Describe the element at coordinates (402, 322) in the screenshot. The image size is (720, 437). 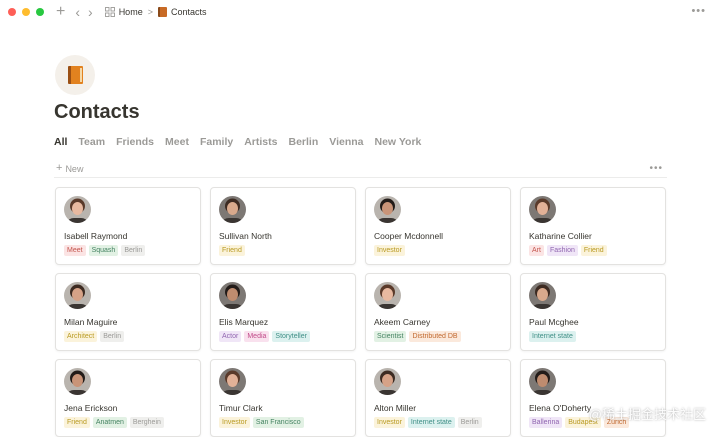
I see `contact-name: Akeem Carney` at that location.